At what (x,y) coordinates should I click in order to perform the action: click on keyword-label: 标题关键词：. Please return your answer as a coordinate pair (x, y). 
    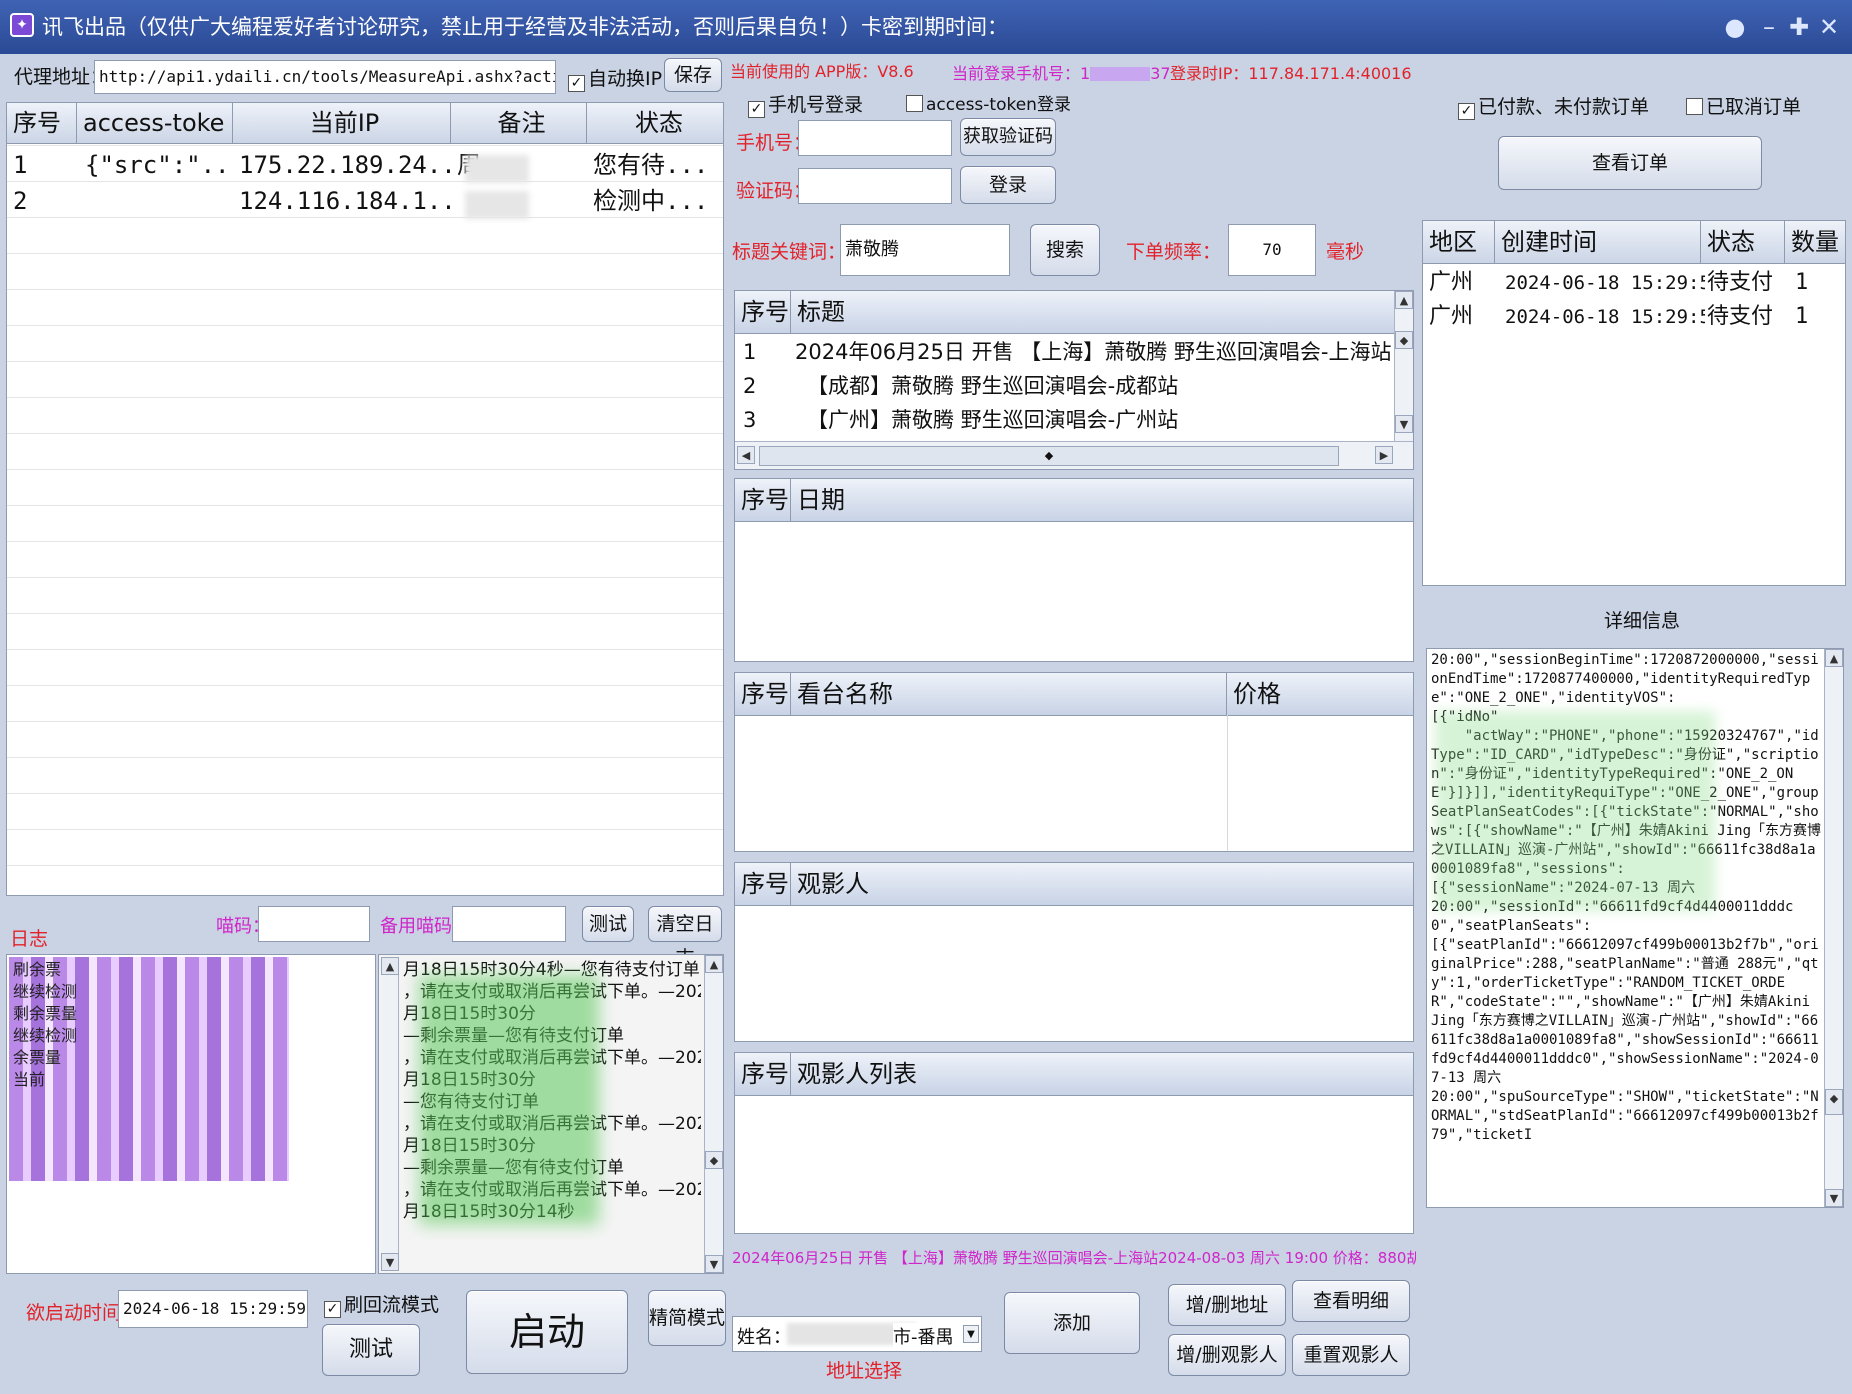
    Looking at the image, I should click on (789, 252).